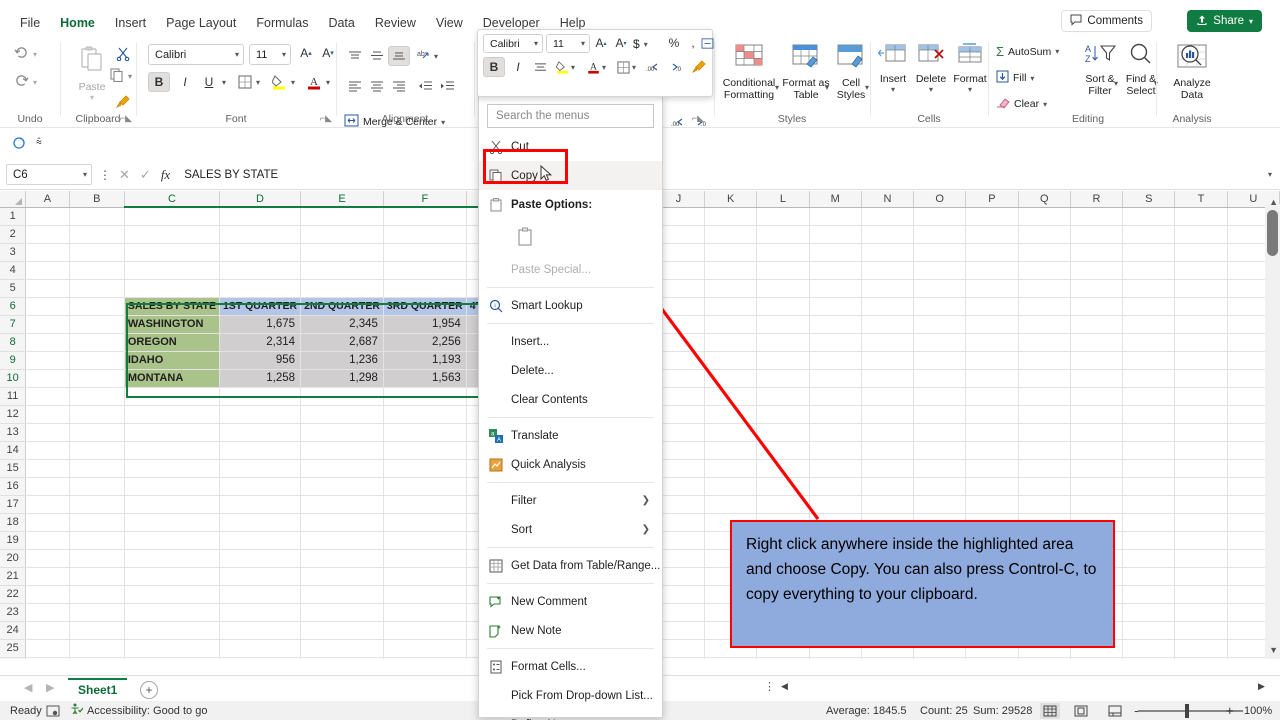  Describe the element at coordinates (245, 82) in the screenshot. I see `borders-button` at that location.